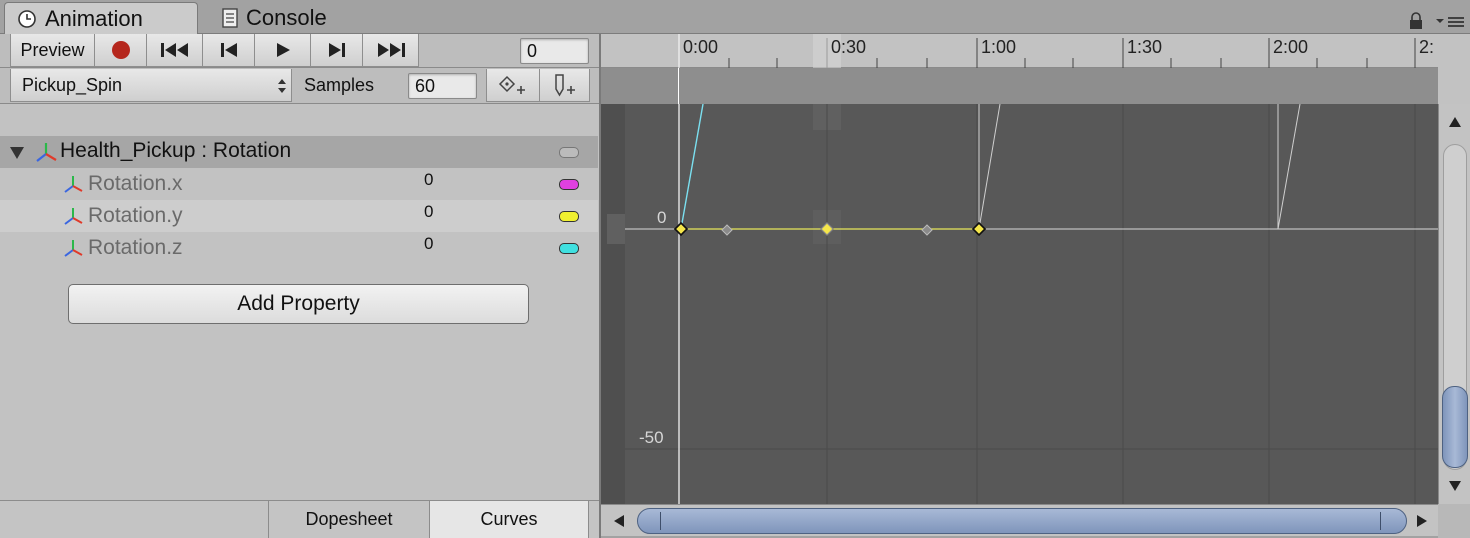  Describe the element at coordinates (1455, 122) in the screenshot. I see `scroll-up-arrow-icon` at that location.